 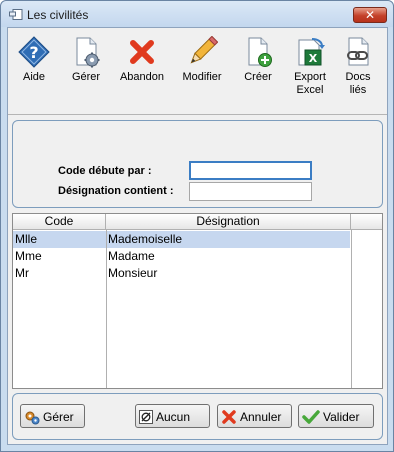 What do you see at coordinates (142, 67) in the screenshot?
I see `toolbar-abandon-button: Abandon` at bounding box center [142, 67].